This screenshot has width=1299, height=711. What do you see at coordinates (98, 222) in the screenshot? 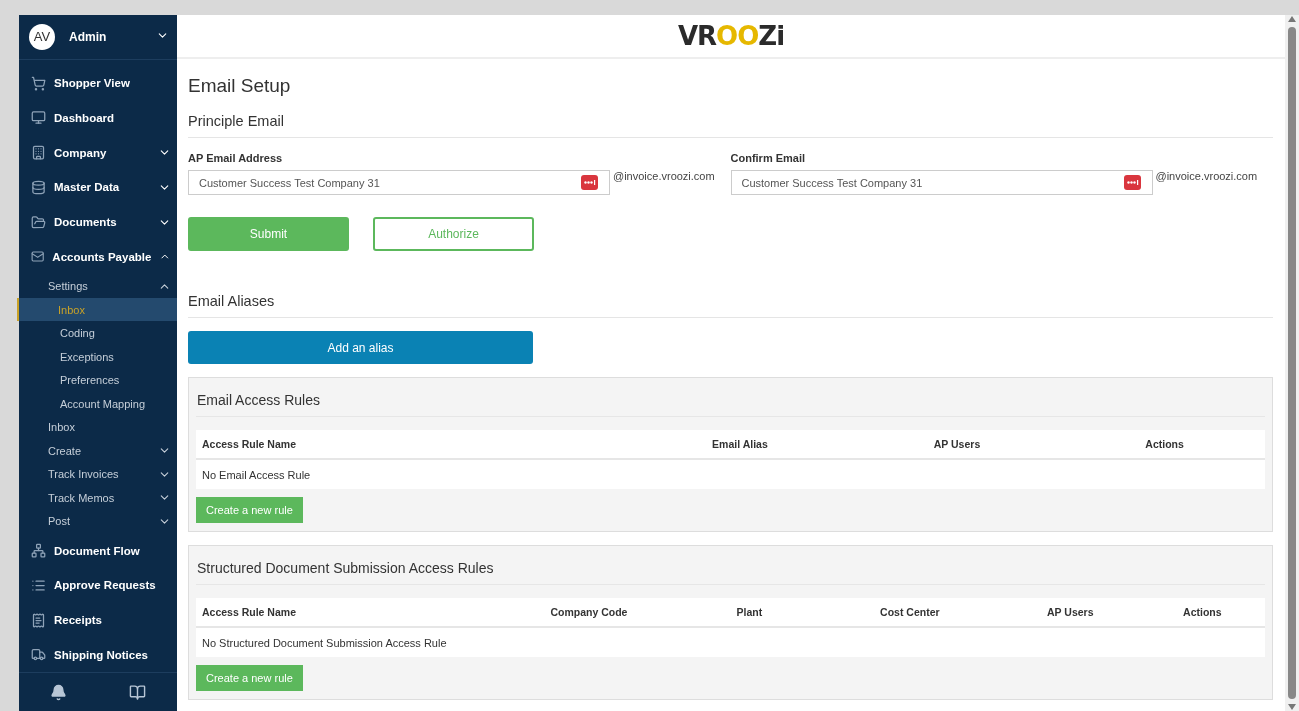
I see `sidebar-item: Documents` at bounding box center [98, 222].